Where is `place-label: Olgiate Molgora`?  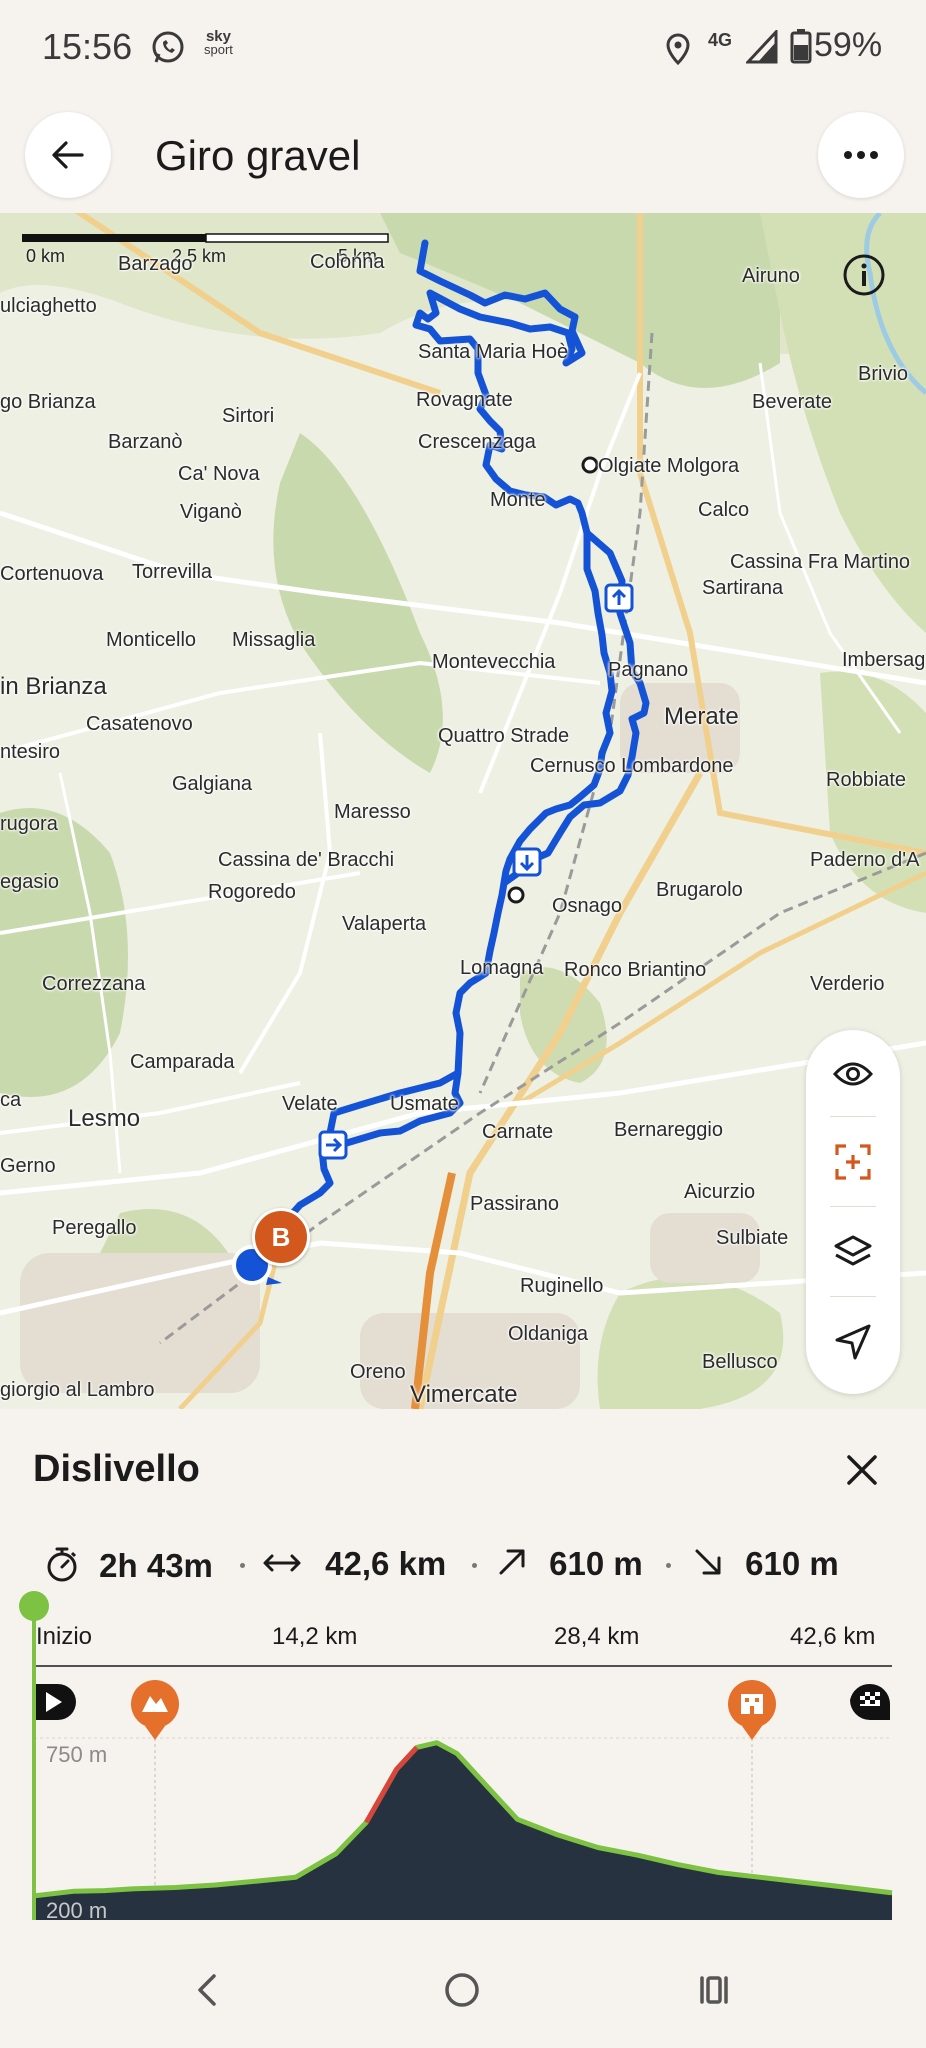 place-label: Olgiate Molgora is located at coordinates (669, 466).